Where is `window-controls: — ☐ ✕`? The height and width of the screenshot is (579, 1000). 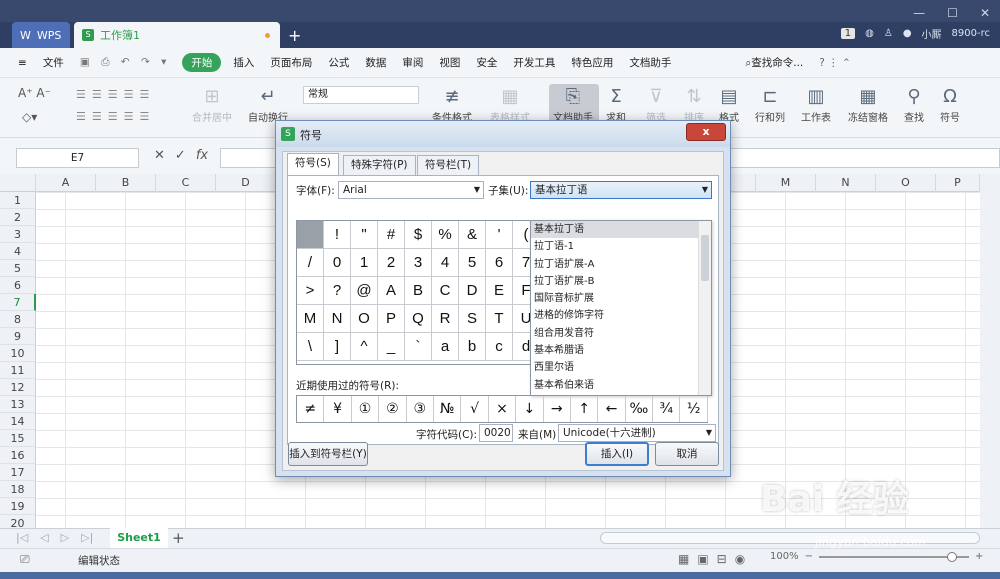 window-controls: — ☐ ✕ is located at coordinates (951, 13).